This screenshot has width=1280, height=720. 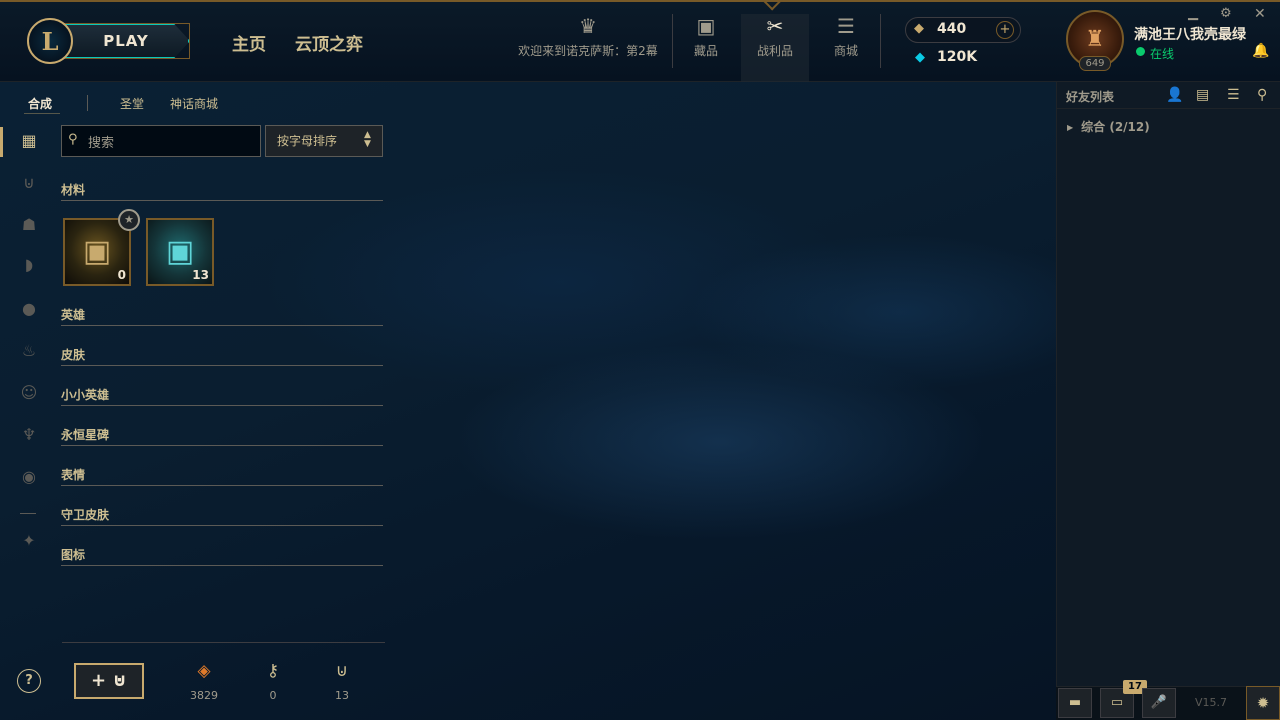 I want to click on event-hub-button: ♛ 欢迎来到诺克萨斯：第2幕, so click(x=588, y=36).